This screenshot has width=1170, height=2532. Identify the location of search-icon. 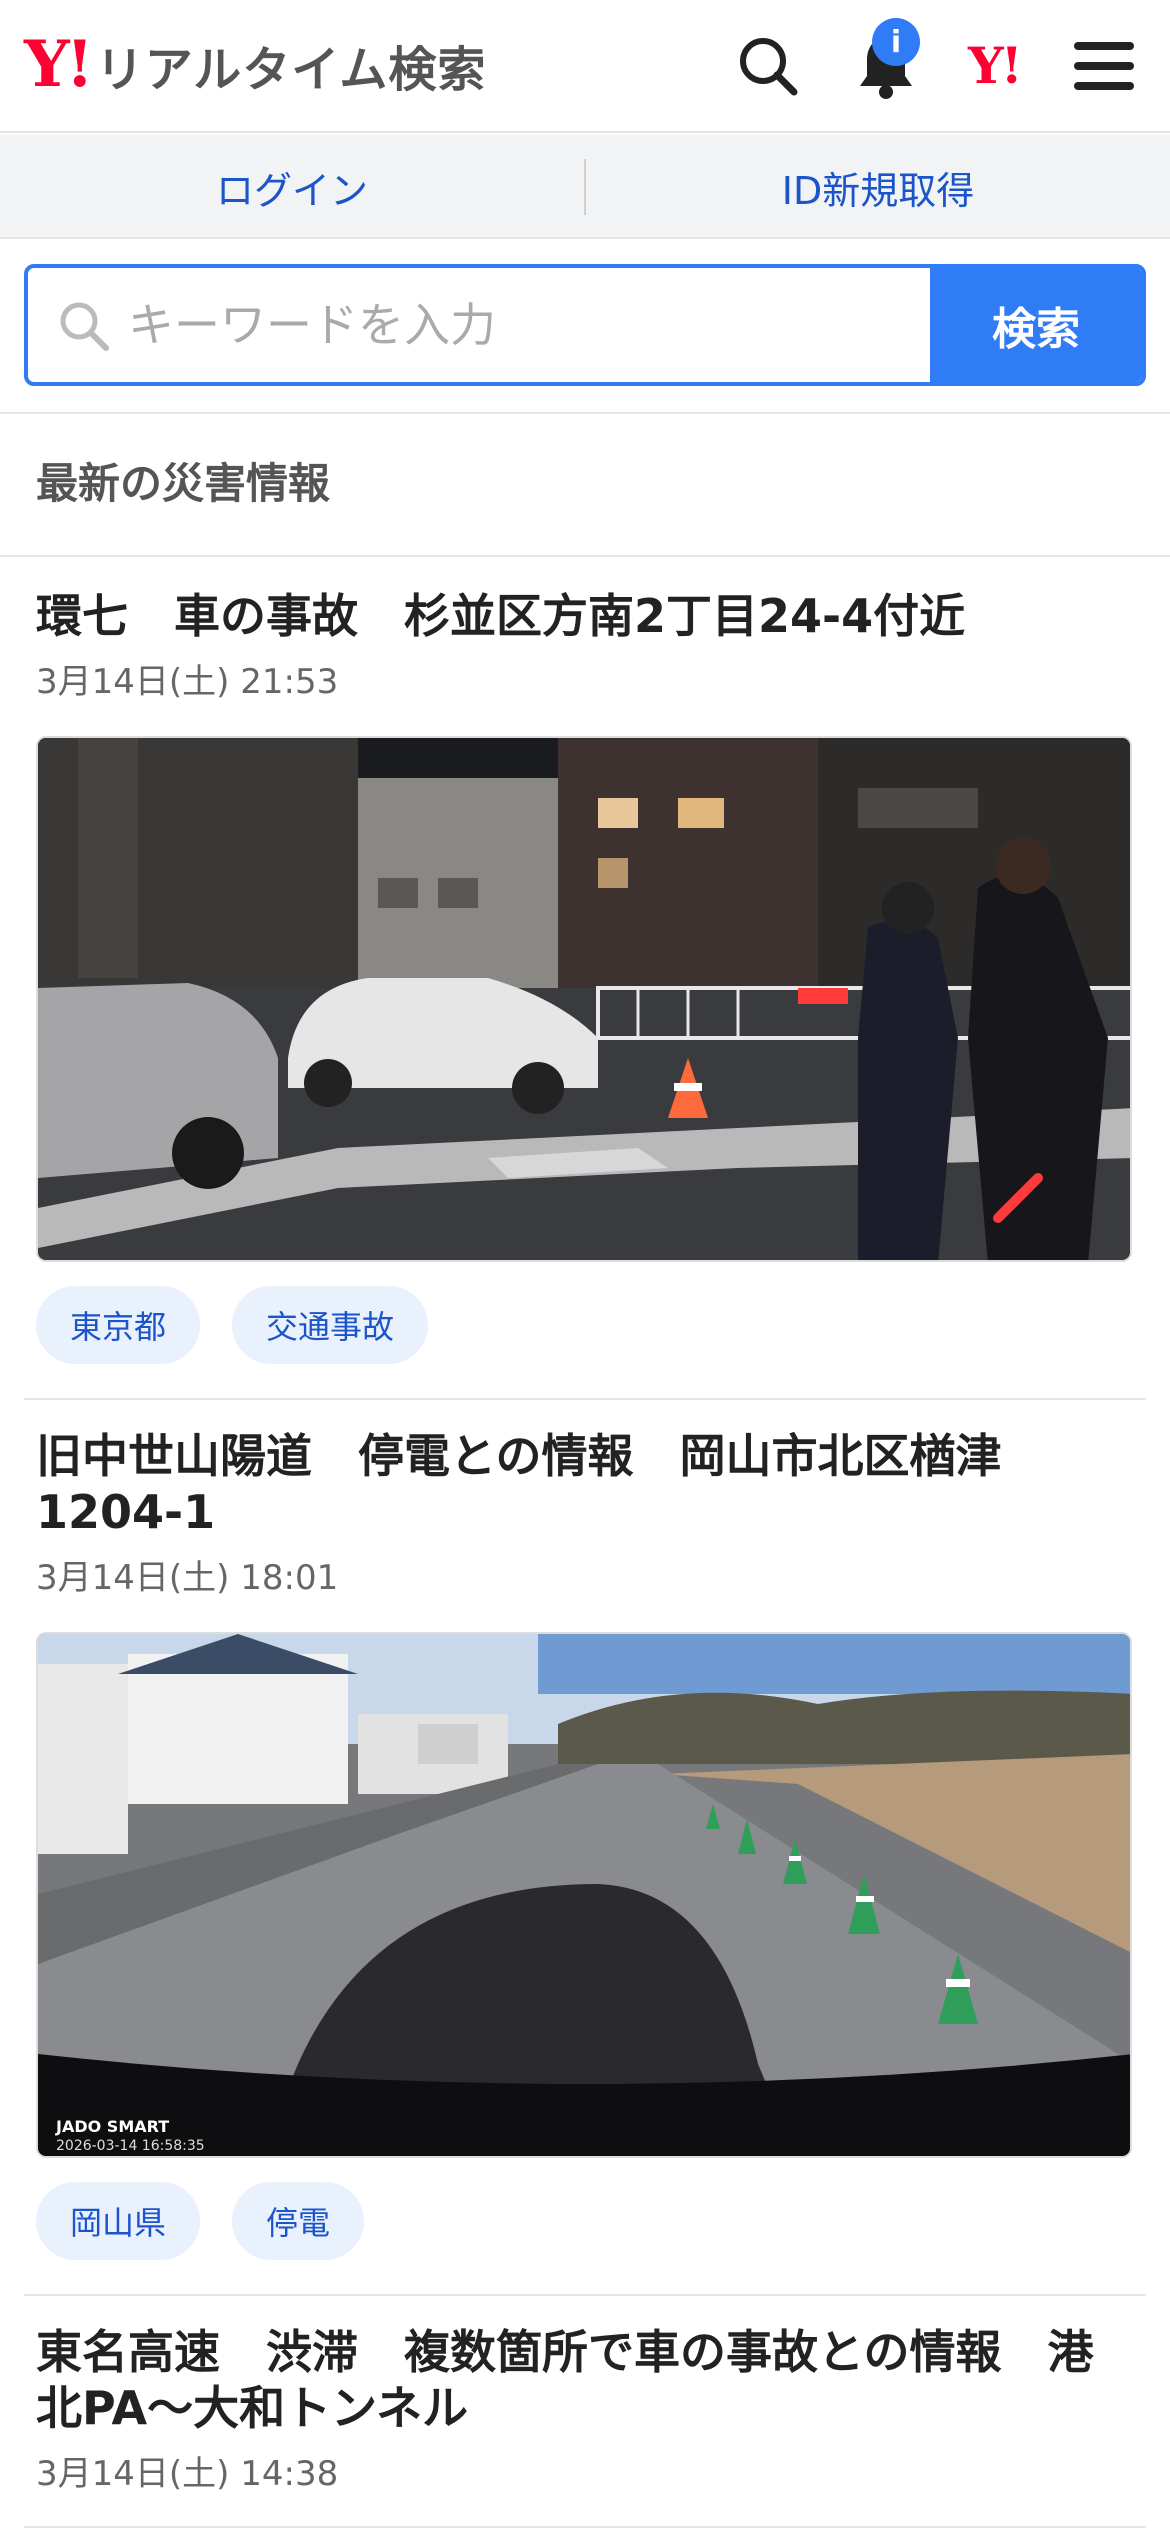
(768, 66).